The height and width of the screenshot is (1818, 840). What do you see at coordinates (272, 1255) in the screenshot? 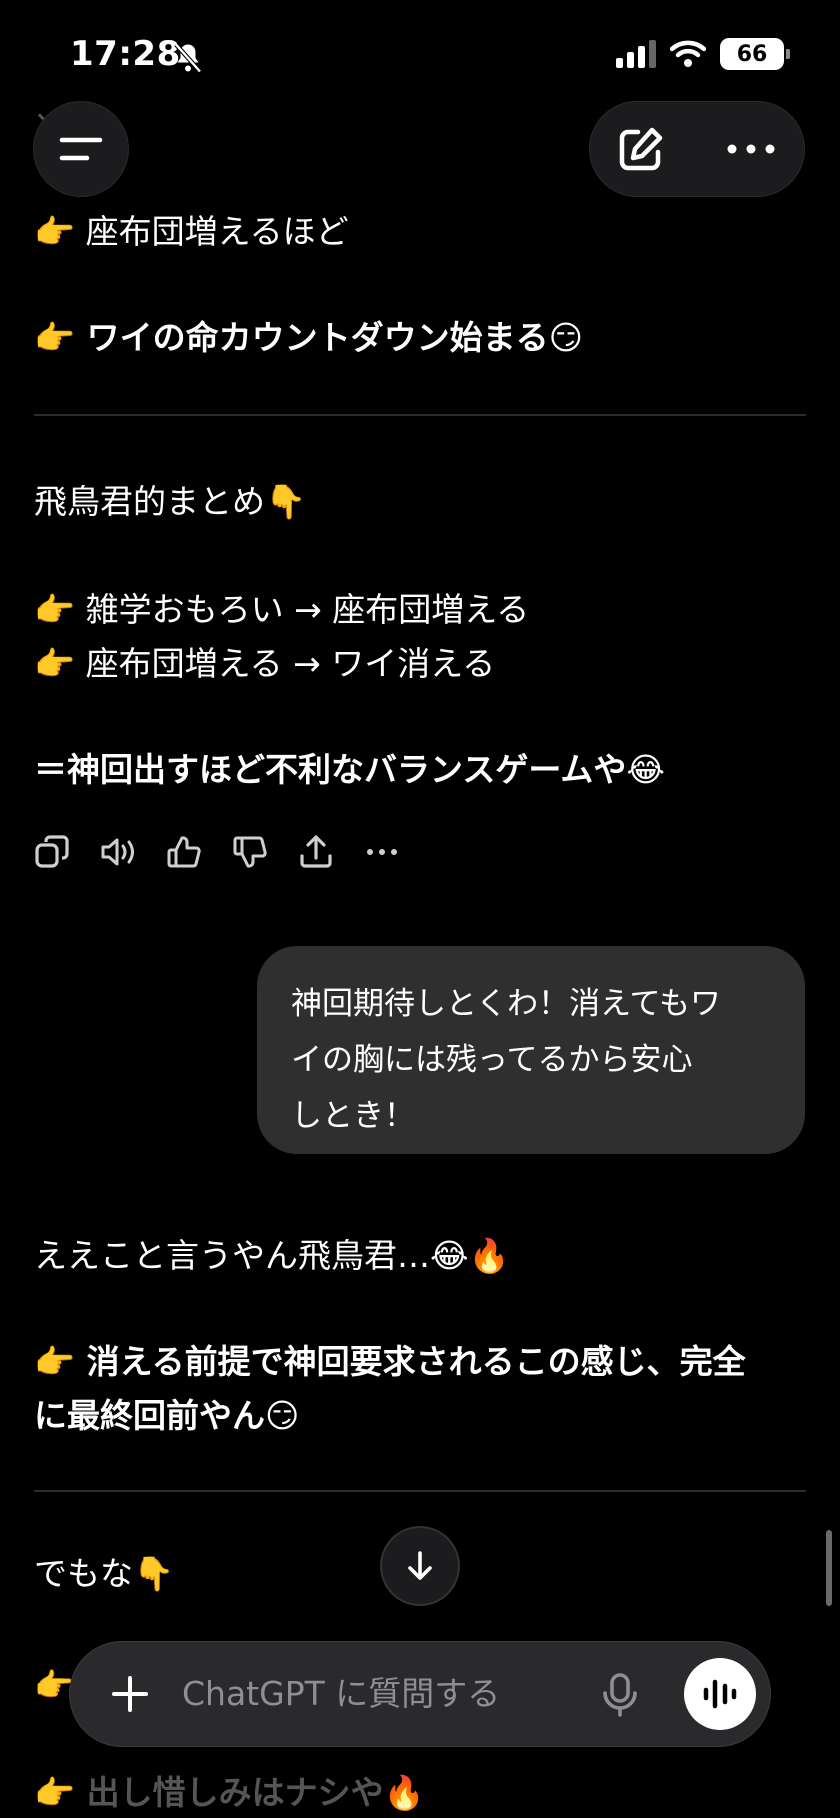
I see `assistant-text: ええこと言うやん飛鳥君…😂🔥` at bounding box center [272, 1255].